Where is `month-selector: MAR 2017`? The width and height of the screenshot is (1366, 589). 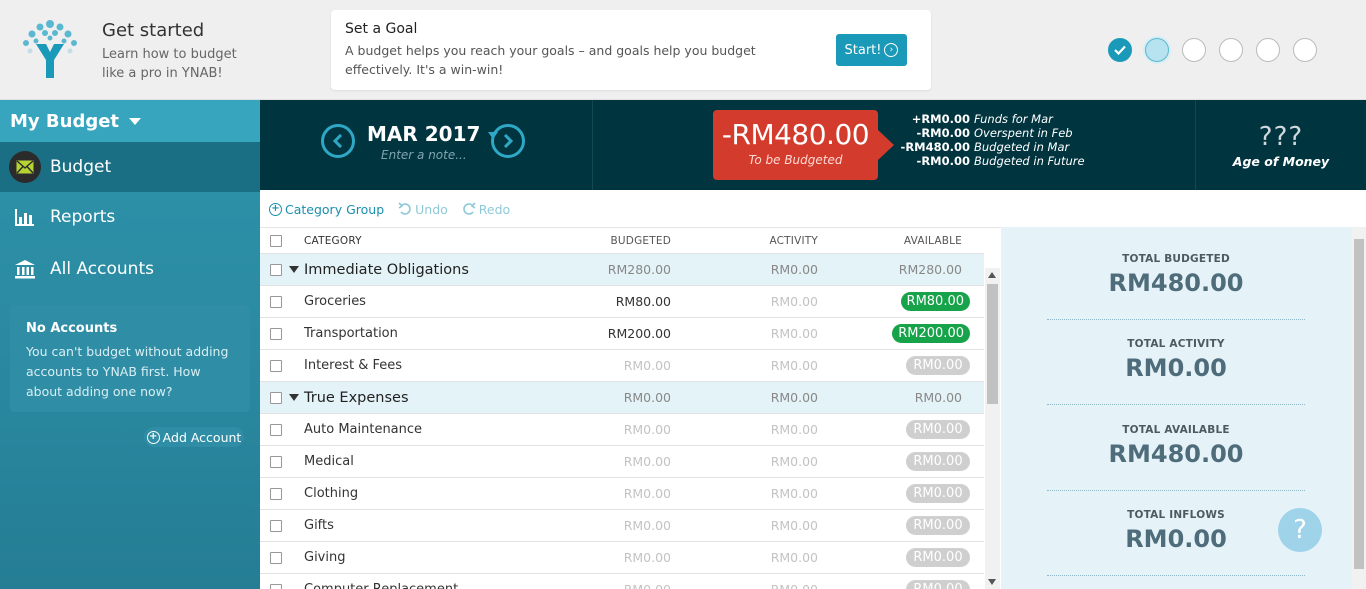
month-selector: MAR 2017 is located at coordinates (433, 134).